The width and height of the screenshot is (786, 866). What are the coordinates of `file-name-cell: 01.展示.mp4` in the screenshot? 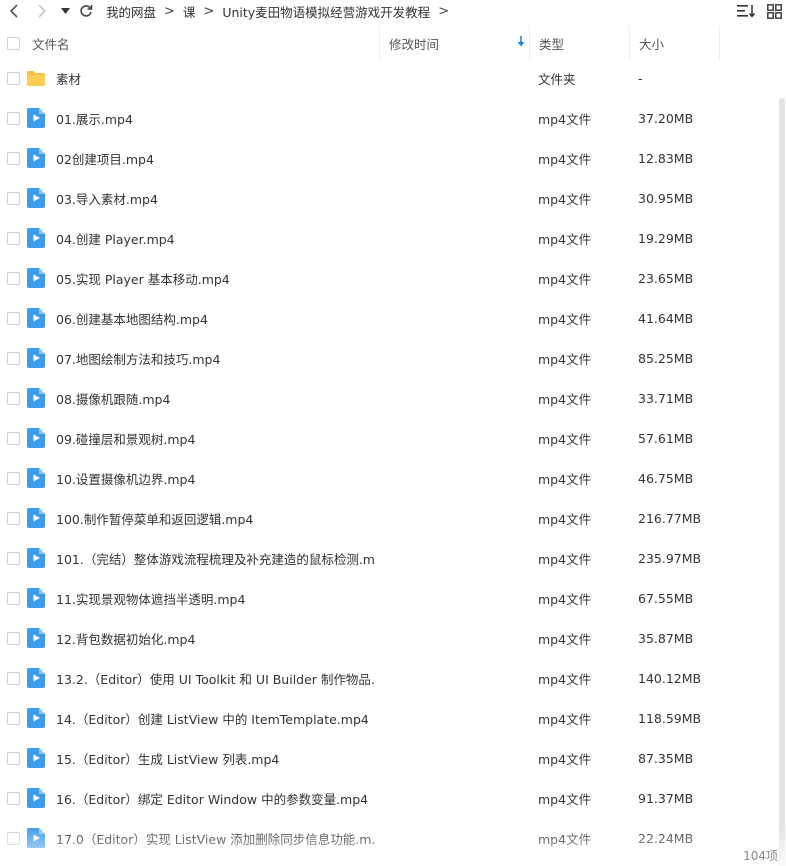 It's located at (202, 118).